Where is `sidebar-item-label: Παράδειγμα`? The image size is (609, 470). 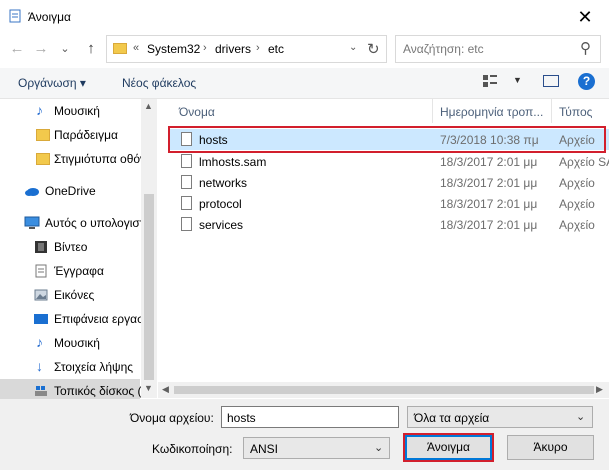
sidebar-item-label: Παράδειγμα is located at coordinates (86, 135).